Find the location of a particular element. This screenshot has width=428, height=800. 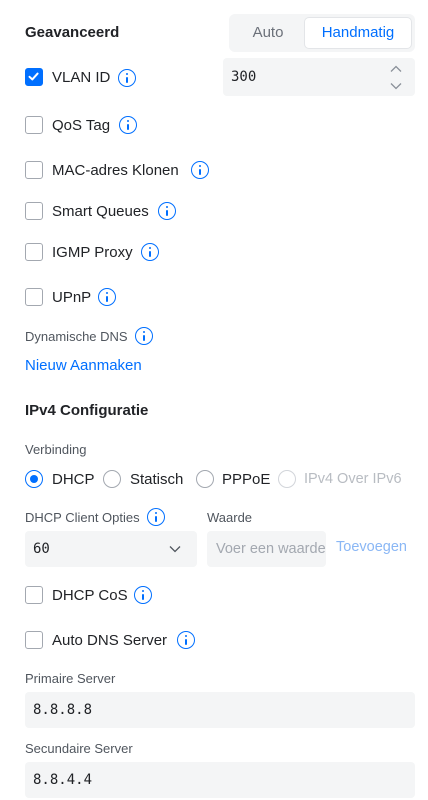

checkmark-icon is located at coordinates (33, 76).